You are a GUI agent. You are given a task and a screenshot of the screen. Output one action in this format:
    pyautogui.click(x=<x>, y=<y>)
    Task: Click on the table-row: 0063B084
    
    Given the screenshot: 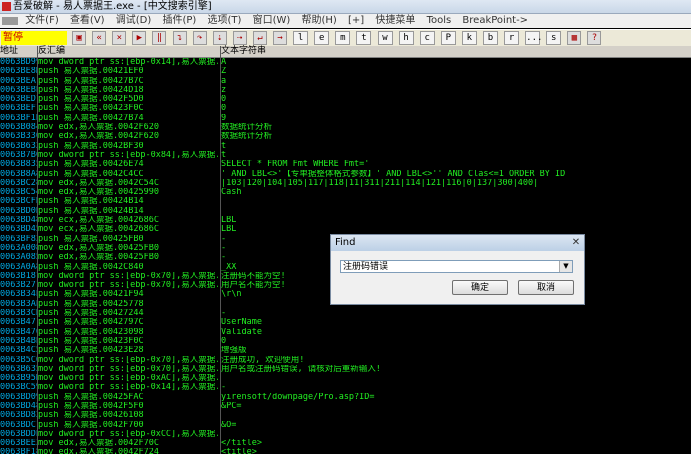 What is the action you would take?
    pyautogui.click(x=18, y=127)
    